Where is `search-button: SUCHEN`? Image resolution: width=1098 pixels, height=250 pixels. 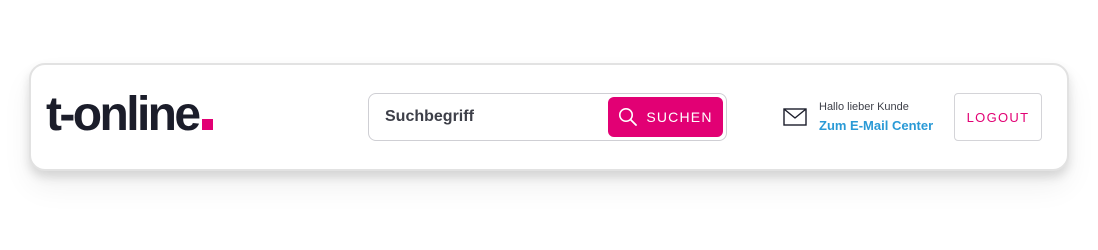 search-button: SUCHEN is located at coordinates (665, 117).